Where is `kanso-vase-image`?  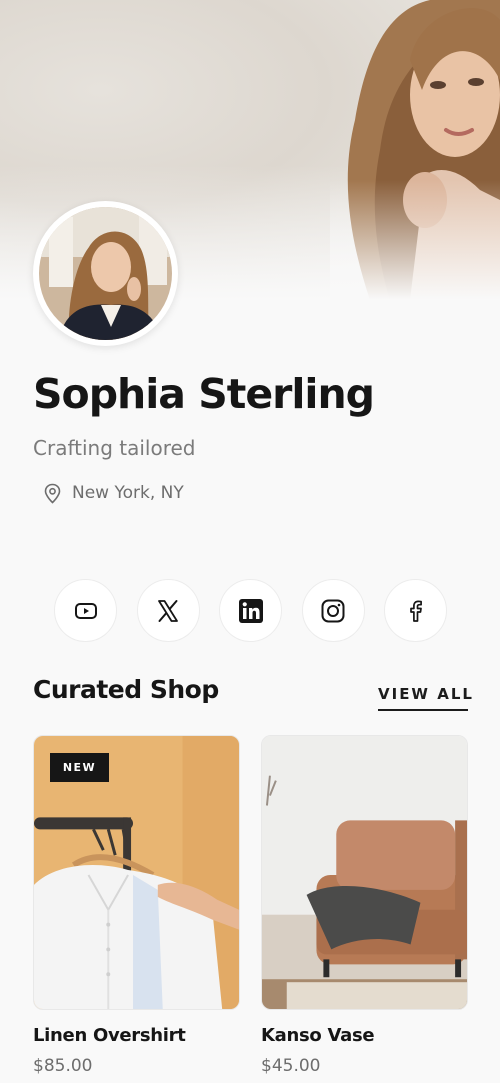 kanso-vase-image is located at coordinates (364, 872).